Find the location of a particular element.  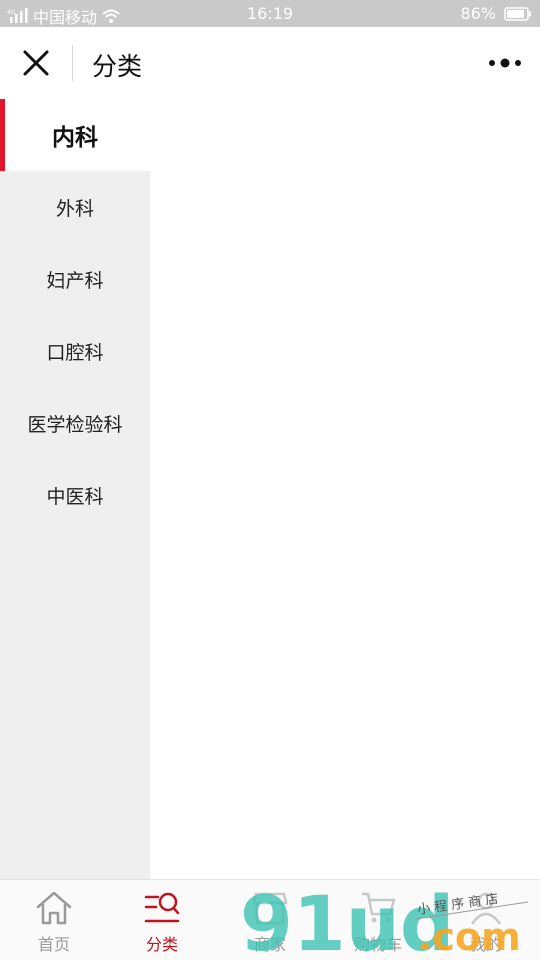

status-bar: 4G 中国移动 16:19 86% is located at coordinates (270, 13).